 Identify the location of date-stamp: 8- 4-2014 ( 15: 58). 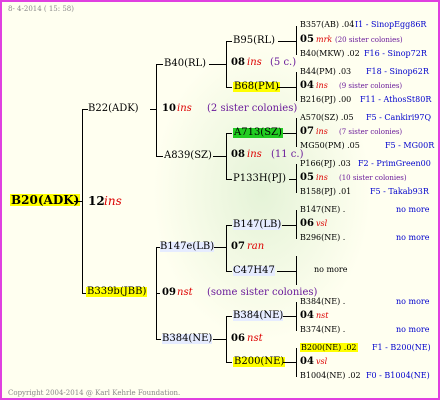
(41, 9).